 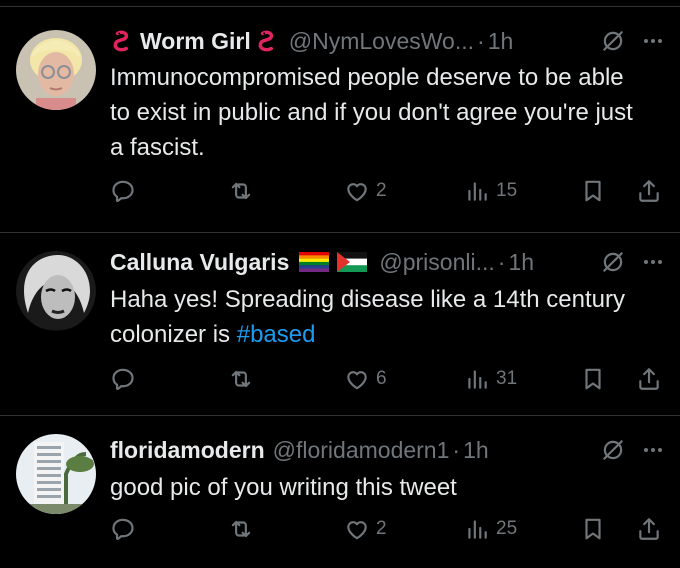 I want to click on views-button: 31, so click(x=490, y=379).